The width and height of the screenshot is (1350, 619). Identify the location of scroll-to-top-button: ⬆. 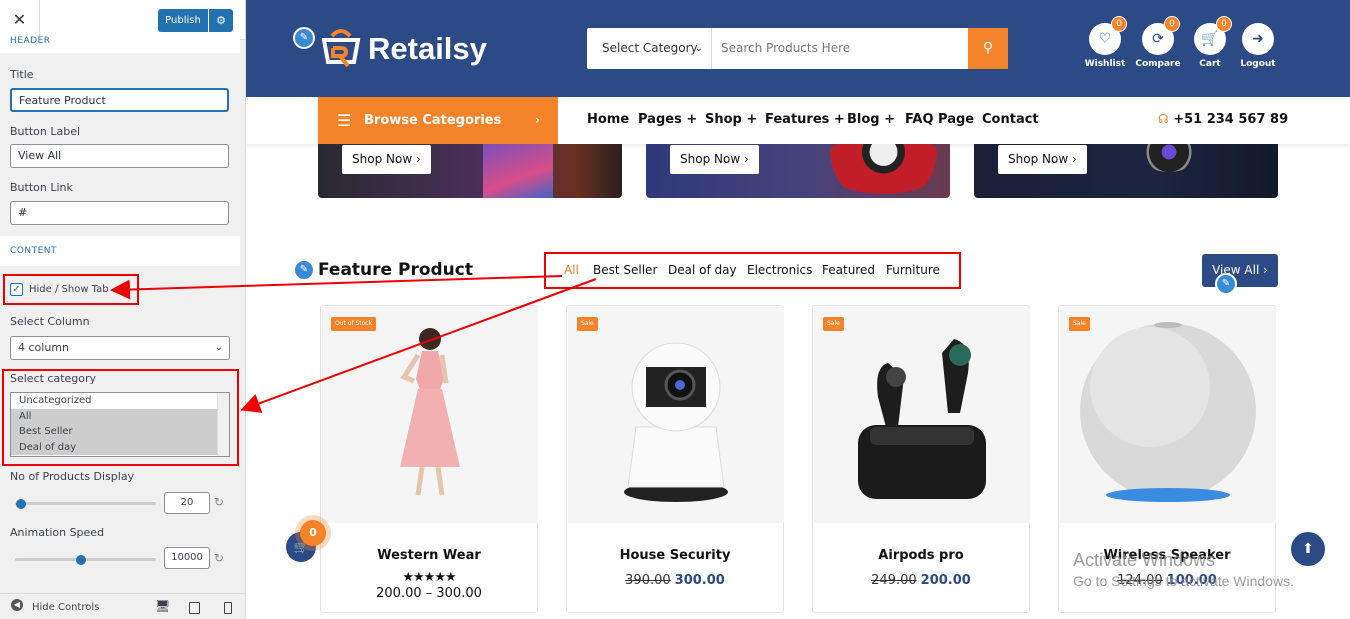
(1308, 549).